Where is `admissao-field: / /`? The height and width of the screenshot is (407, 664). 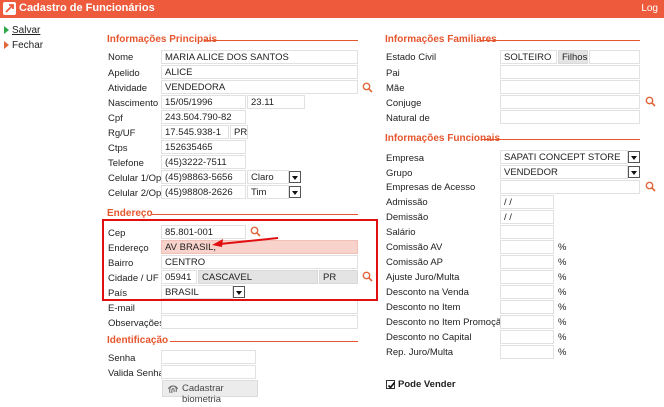 admissao-field: / / is located at coordinates (527, 202).